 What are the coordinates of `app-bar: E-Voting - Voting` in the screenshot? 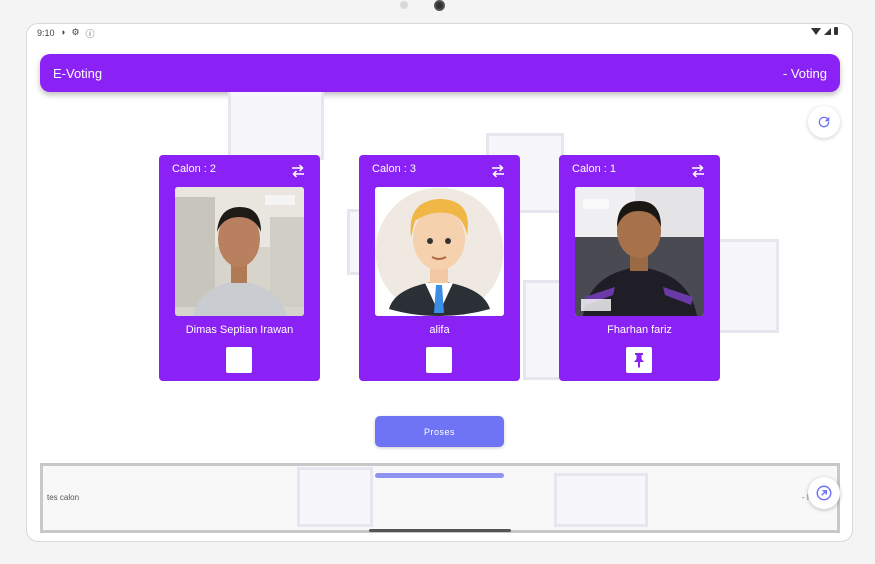 It's located at (440, 73).